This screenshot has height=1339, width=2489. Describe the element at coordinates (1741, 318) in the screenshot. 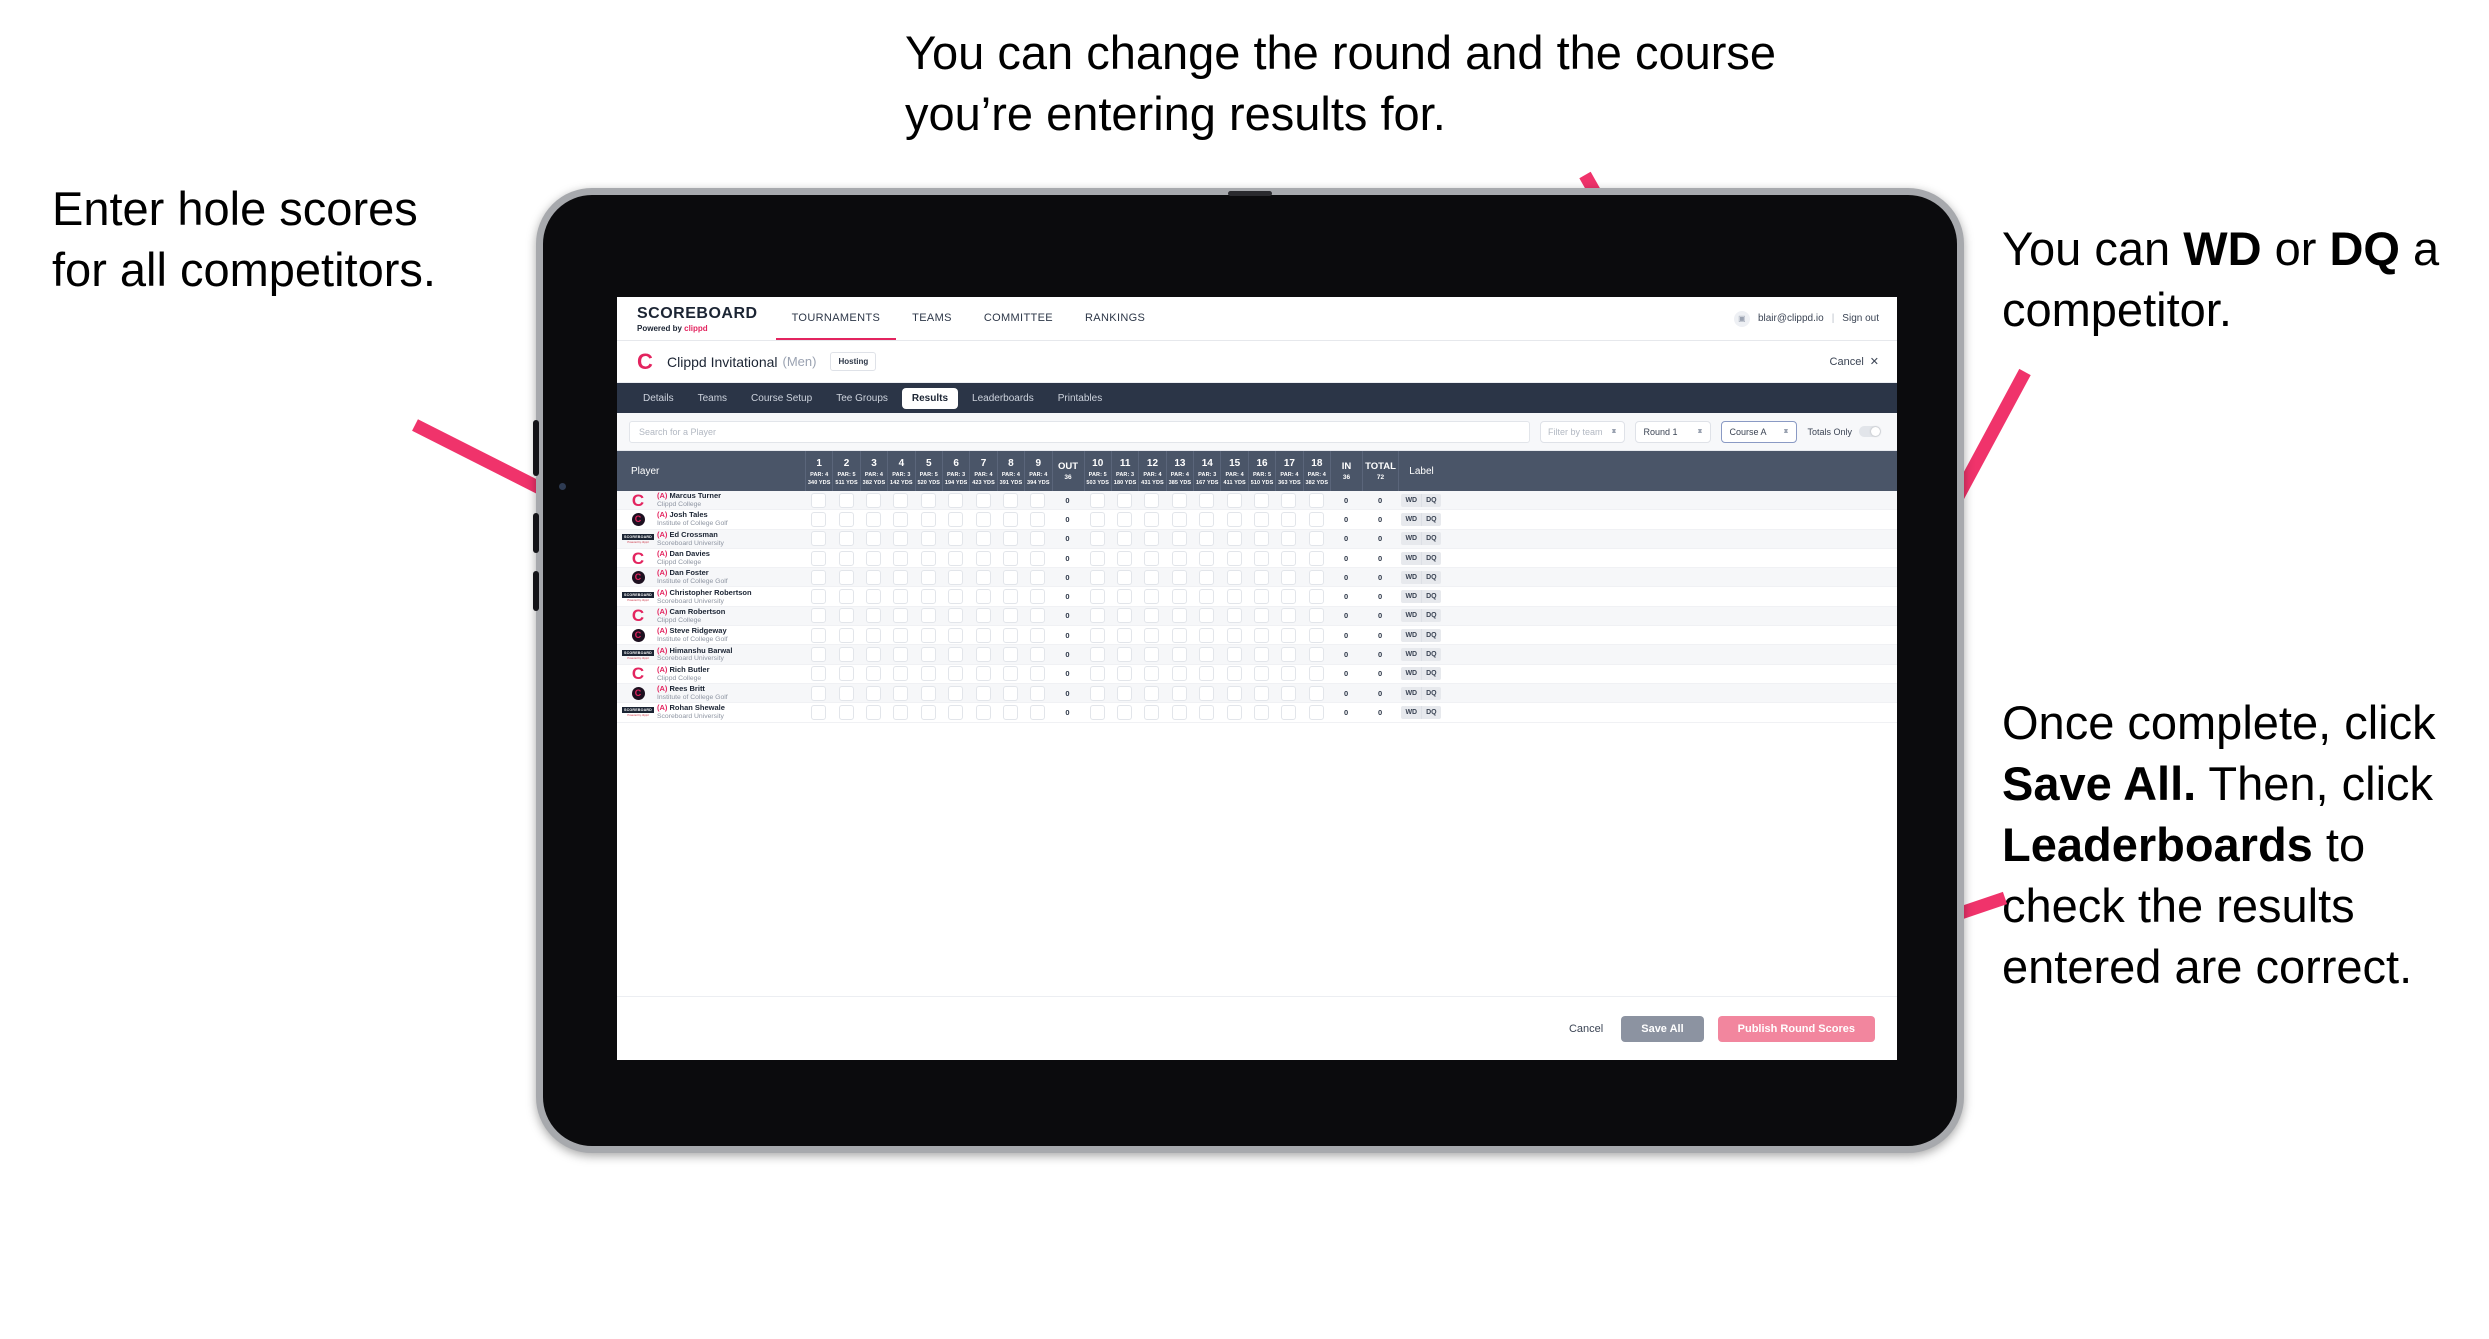

I see `apps-grid-icon: ▣` at that location.